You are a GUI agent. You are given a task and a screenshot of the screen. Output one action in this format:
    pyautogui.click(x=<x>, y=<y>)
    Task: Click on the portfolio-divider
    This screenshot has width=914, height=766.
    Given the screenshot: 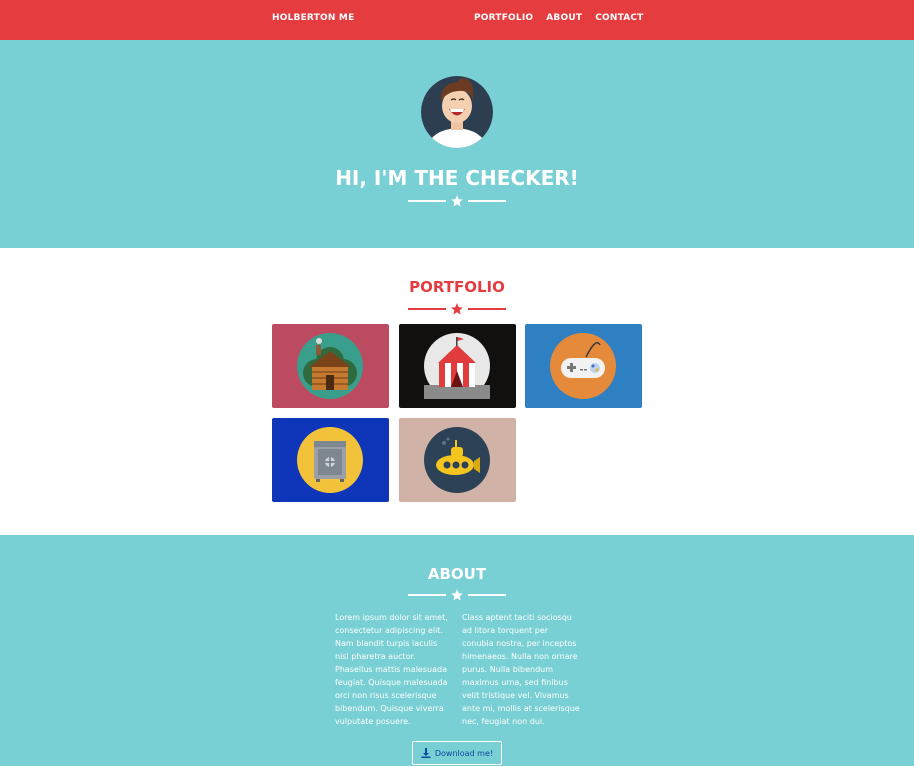 What is the action you would take?
    pyautogui.click(x=457, y=308)
    